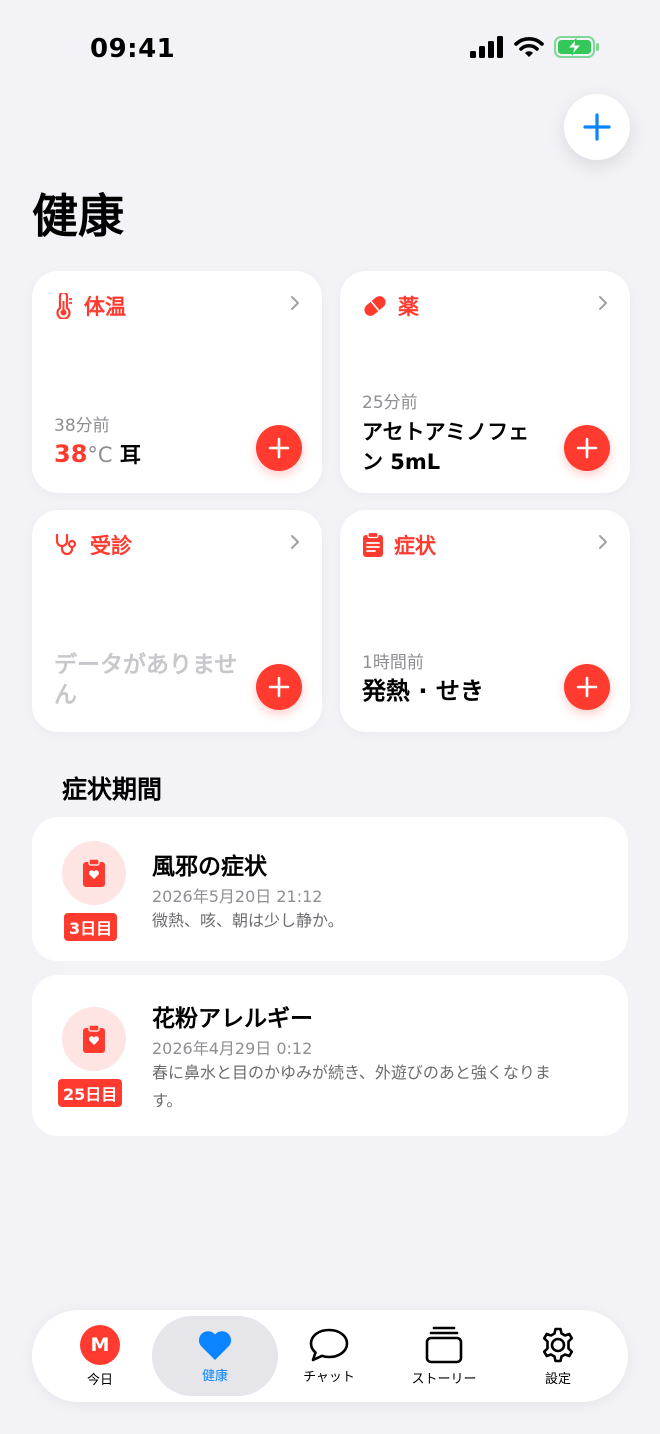 The width and height of the screenshot is (660, 1434). I want to click on temperature-value: 38, so click(71, 454).